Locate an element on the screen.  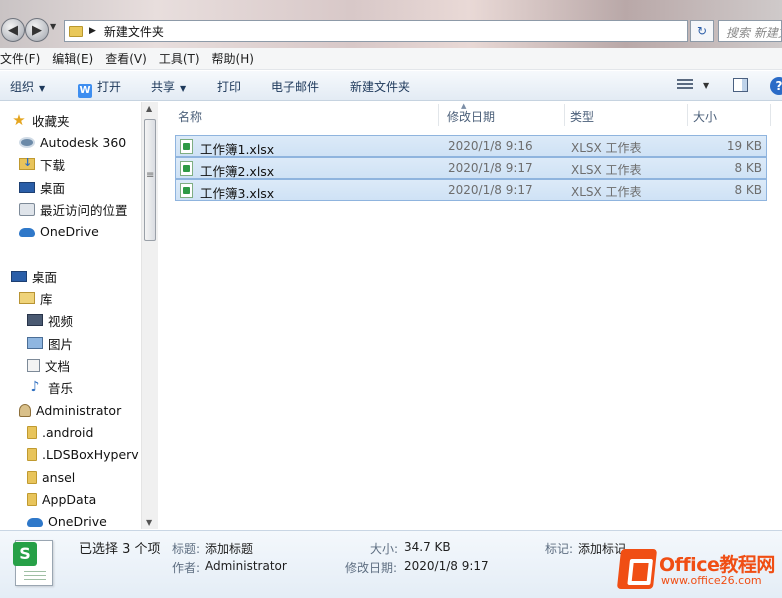
nav-label: 桌面 is located at coordinates (45, 277).